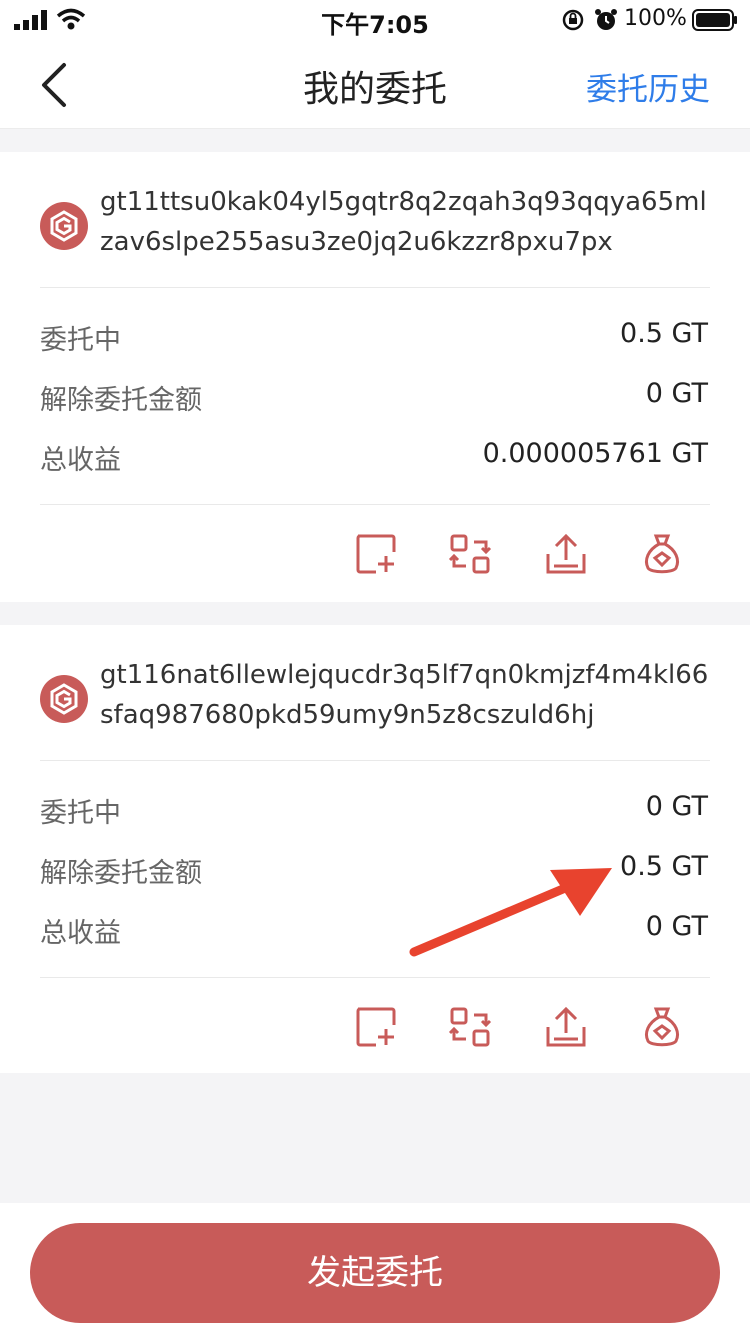 Image resolution: width=750 pixels, height=1334 pixels. I want to click on status-bar: 下午7:05 100%, so click(375, 20).